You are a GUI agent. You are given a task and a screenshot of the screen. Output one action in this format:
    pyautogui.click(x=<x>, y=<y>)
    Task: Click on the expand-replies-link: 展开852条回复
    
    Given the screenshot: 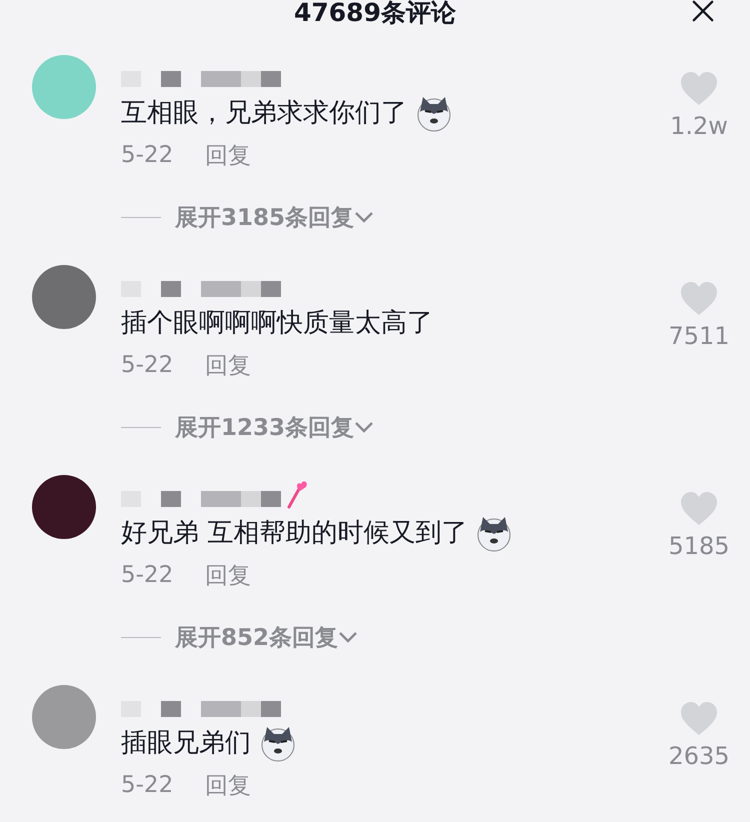 What is the action you would take?
    pyautogui.click(x=256, y=637)
    